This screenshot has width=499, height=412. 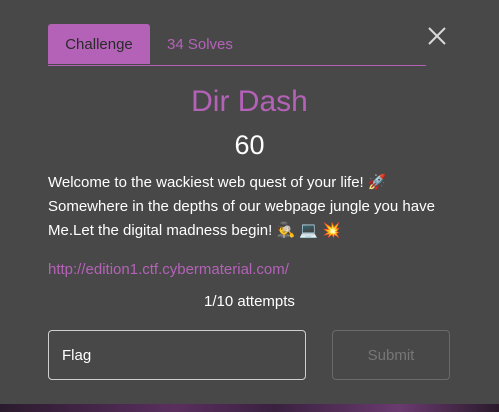 What do you see at coordinates (99, 44) in the screenshot?
I see `tab-challenge: Challenge` at bounding box center [99, 44].